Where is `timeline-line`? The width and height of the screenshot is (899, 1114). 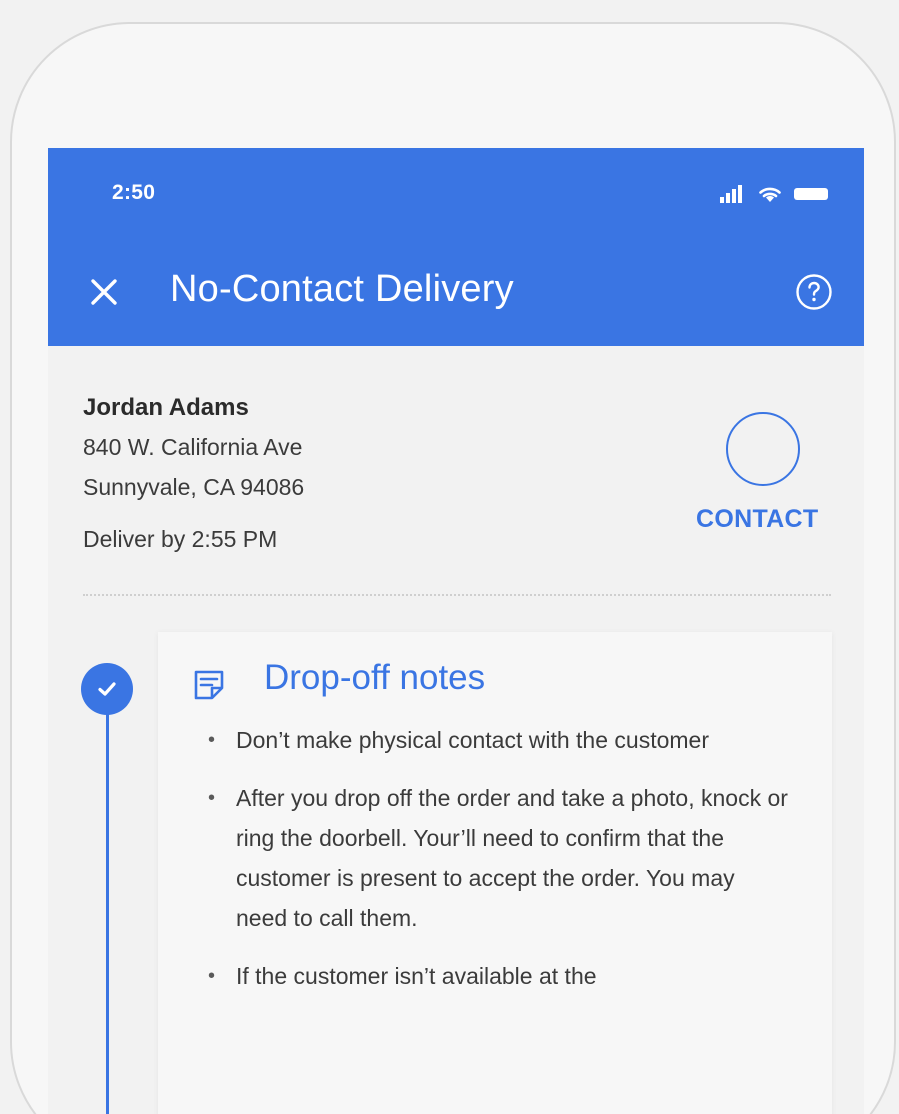
timeline-line is located at coordinates (107, 901).